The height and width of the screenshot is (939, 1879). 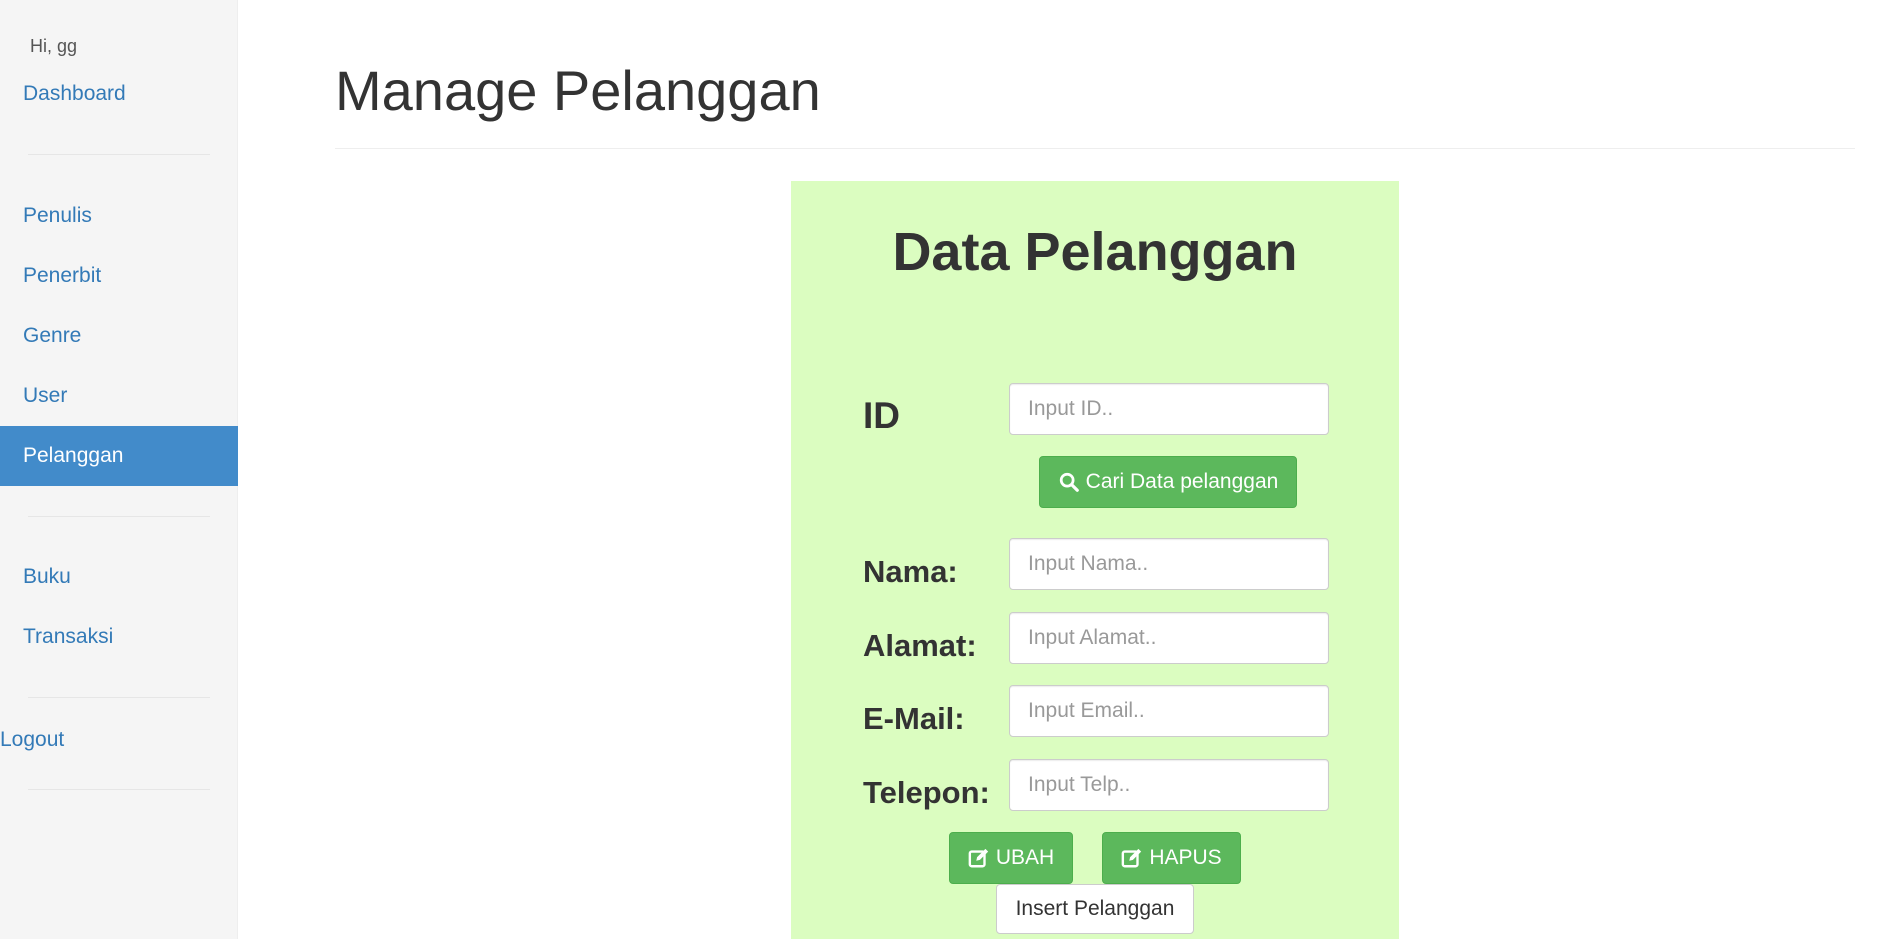 I want to click on alamat-label: Alamat:, so click(x=920, y=645).